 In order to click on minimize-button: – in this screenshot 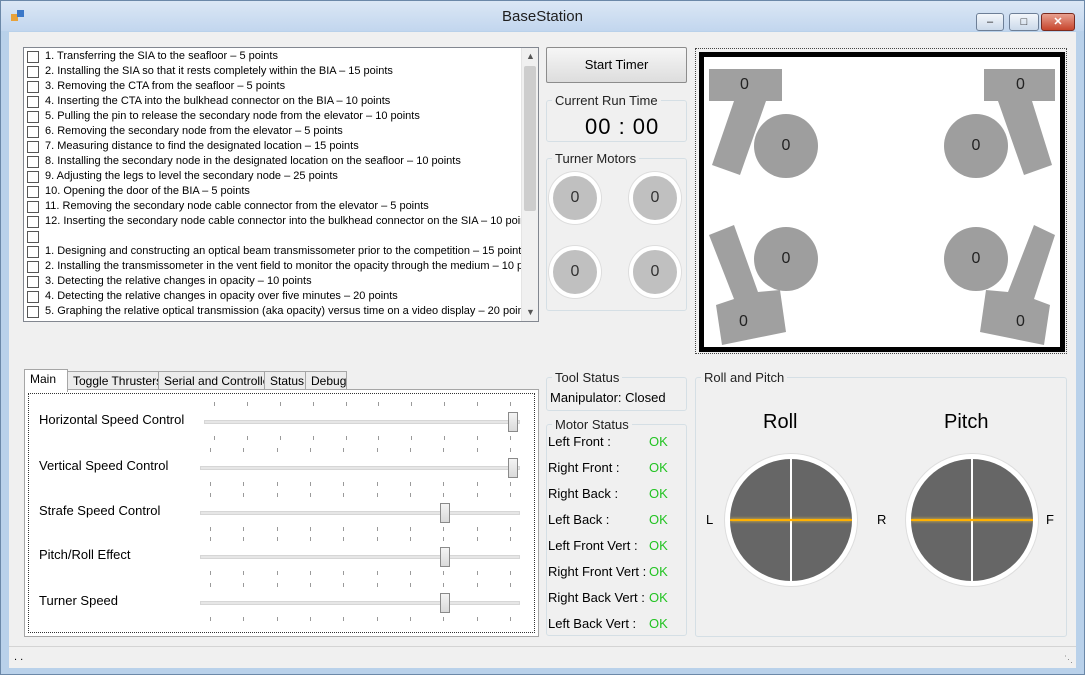, I will do `click(990, 22)`.